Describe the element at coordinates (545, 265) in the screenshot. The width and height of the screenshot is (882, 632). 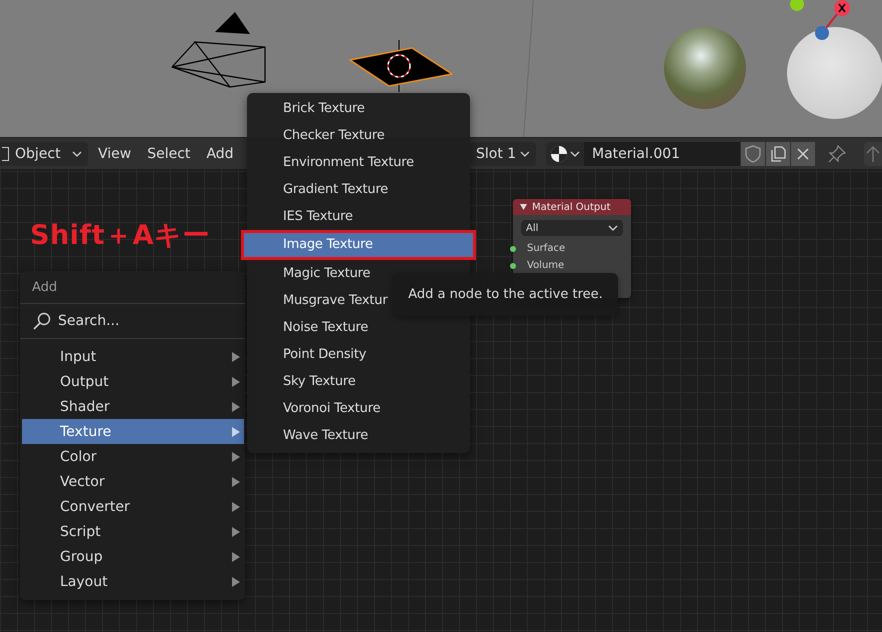
I see `socket-label: Volume` at that location.